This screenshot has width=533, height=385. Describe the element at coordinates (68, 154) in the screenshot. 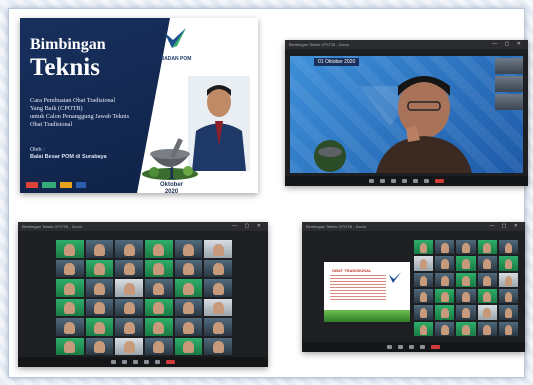

I see `poster-organizer: Oleh : Balai Besar POM di Surabaya` at that location.